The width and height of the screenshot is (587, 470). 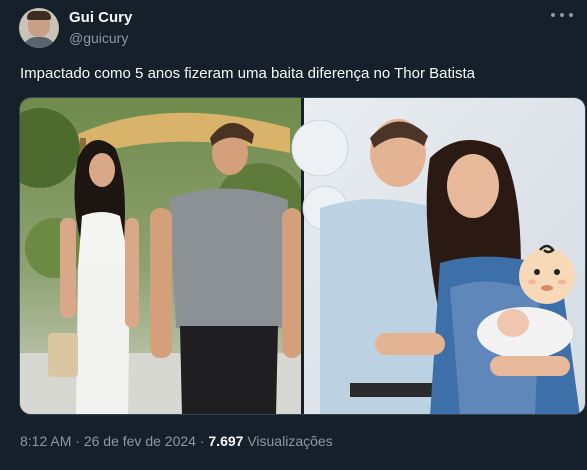 What do you see at coordinates (39, 28) in the screenshot?
I see `author-avatar` at bounding box center [39, 28].